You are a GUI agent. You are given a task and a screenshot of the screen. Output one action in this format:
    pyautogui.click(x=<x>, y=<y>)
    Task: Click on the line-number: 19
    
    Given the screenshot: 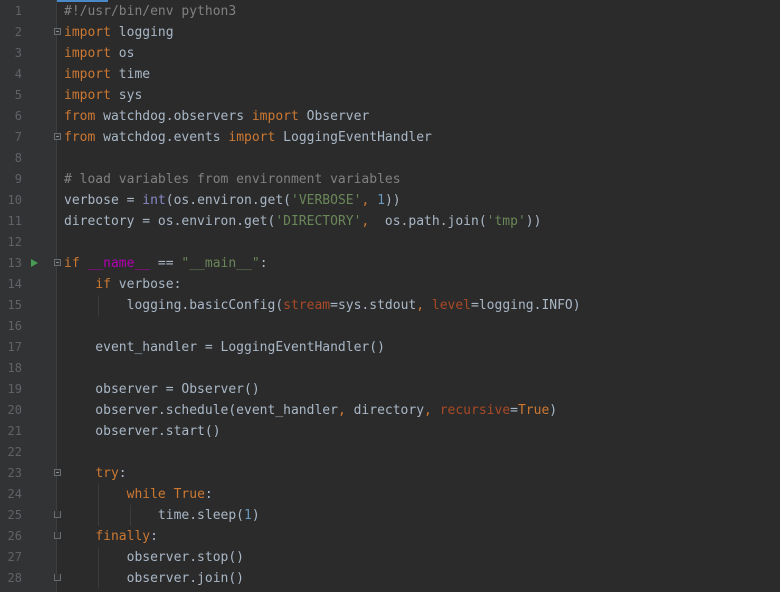 What is the action you would take?
    pyautogui.click(x=14, y=389)
    